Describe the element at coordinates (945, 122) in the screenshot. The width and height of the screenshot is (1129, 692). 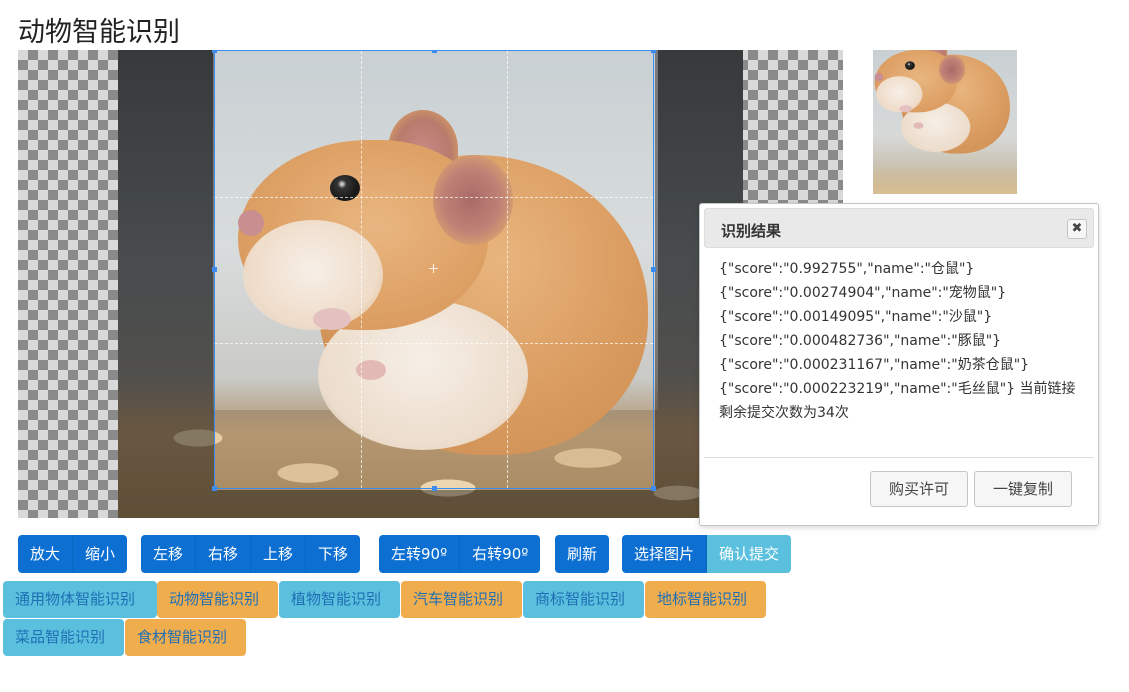
I see `crop-preview` at that location.